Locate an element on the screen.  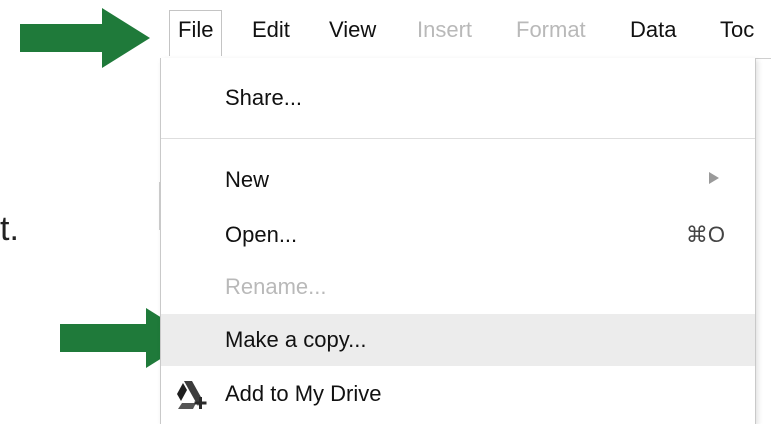
menu-file: File is located at coordinates (196, 33).